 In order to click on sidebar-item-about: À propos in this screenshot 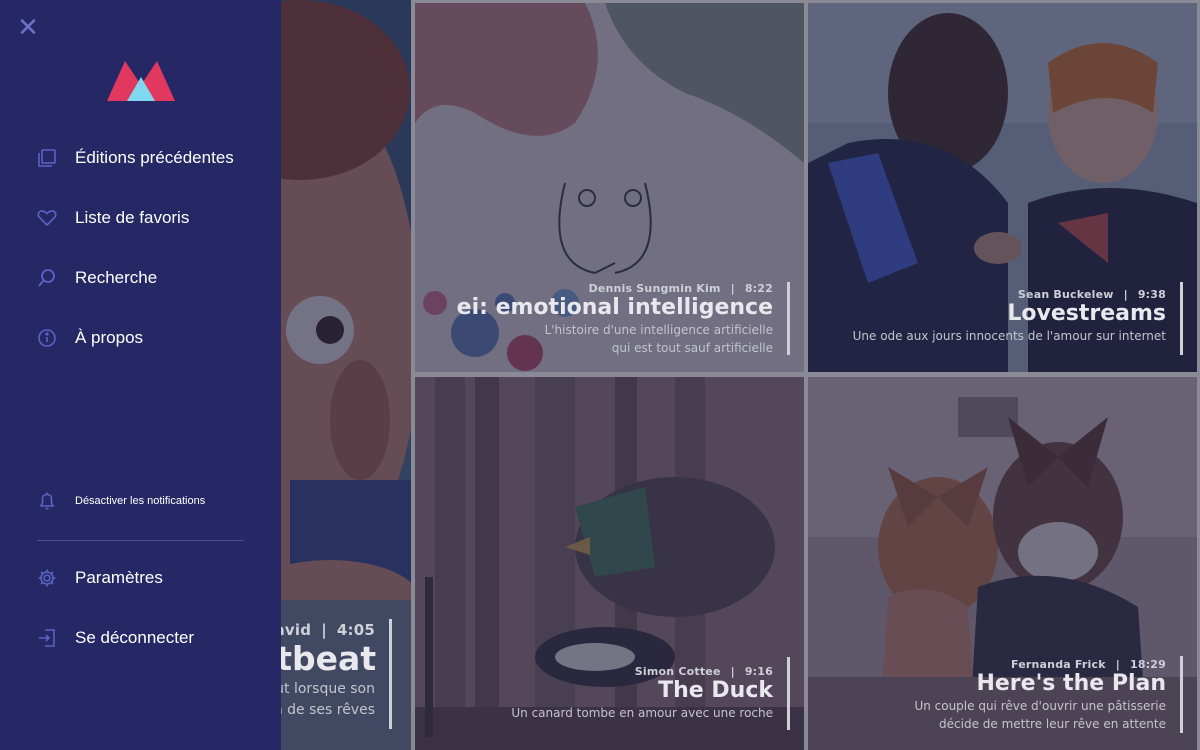, I will do `click(89, 338)`.